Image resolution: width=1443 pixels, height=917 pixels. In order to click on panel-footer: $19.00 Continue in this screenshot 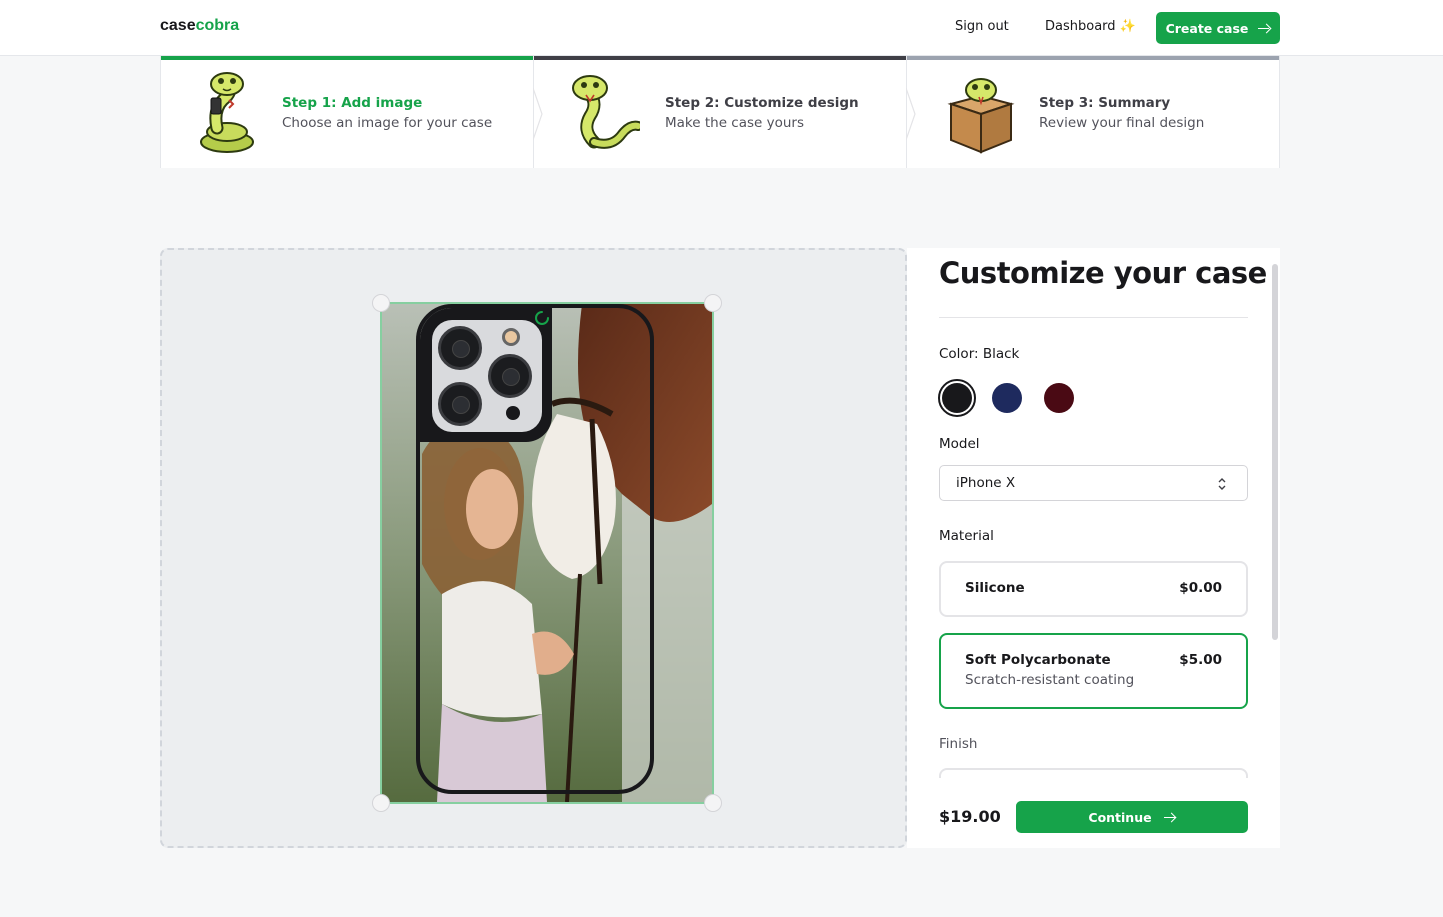, I will do `click(1093, 813)`.